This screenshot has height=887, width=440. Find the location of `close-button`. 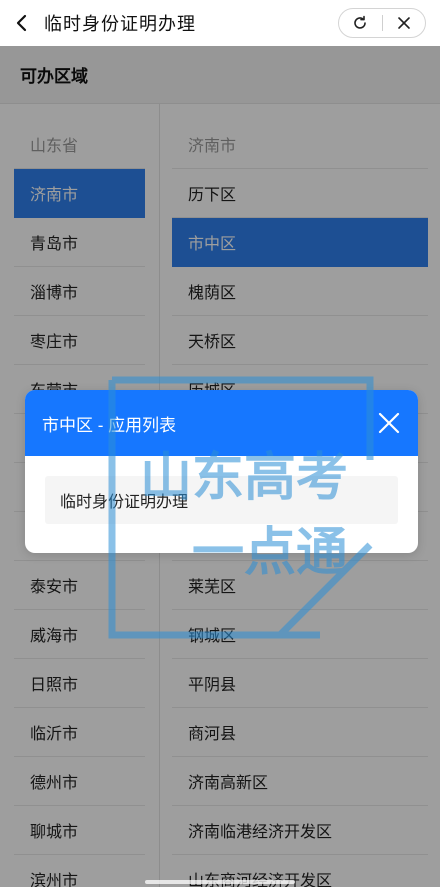

close-button is located at coordinates (404, 23).